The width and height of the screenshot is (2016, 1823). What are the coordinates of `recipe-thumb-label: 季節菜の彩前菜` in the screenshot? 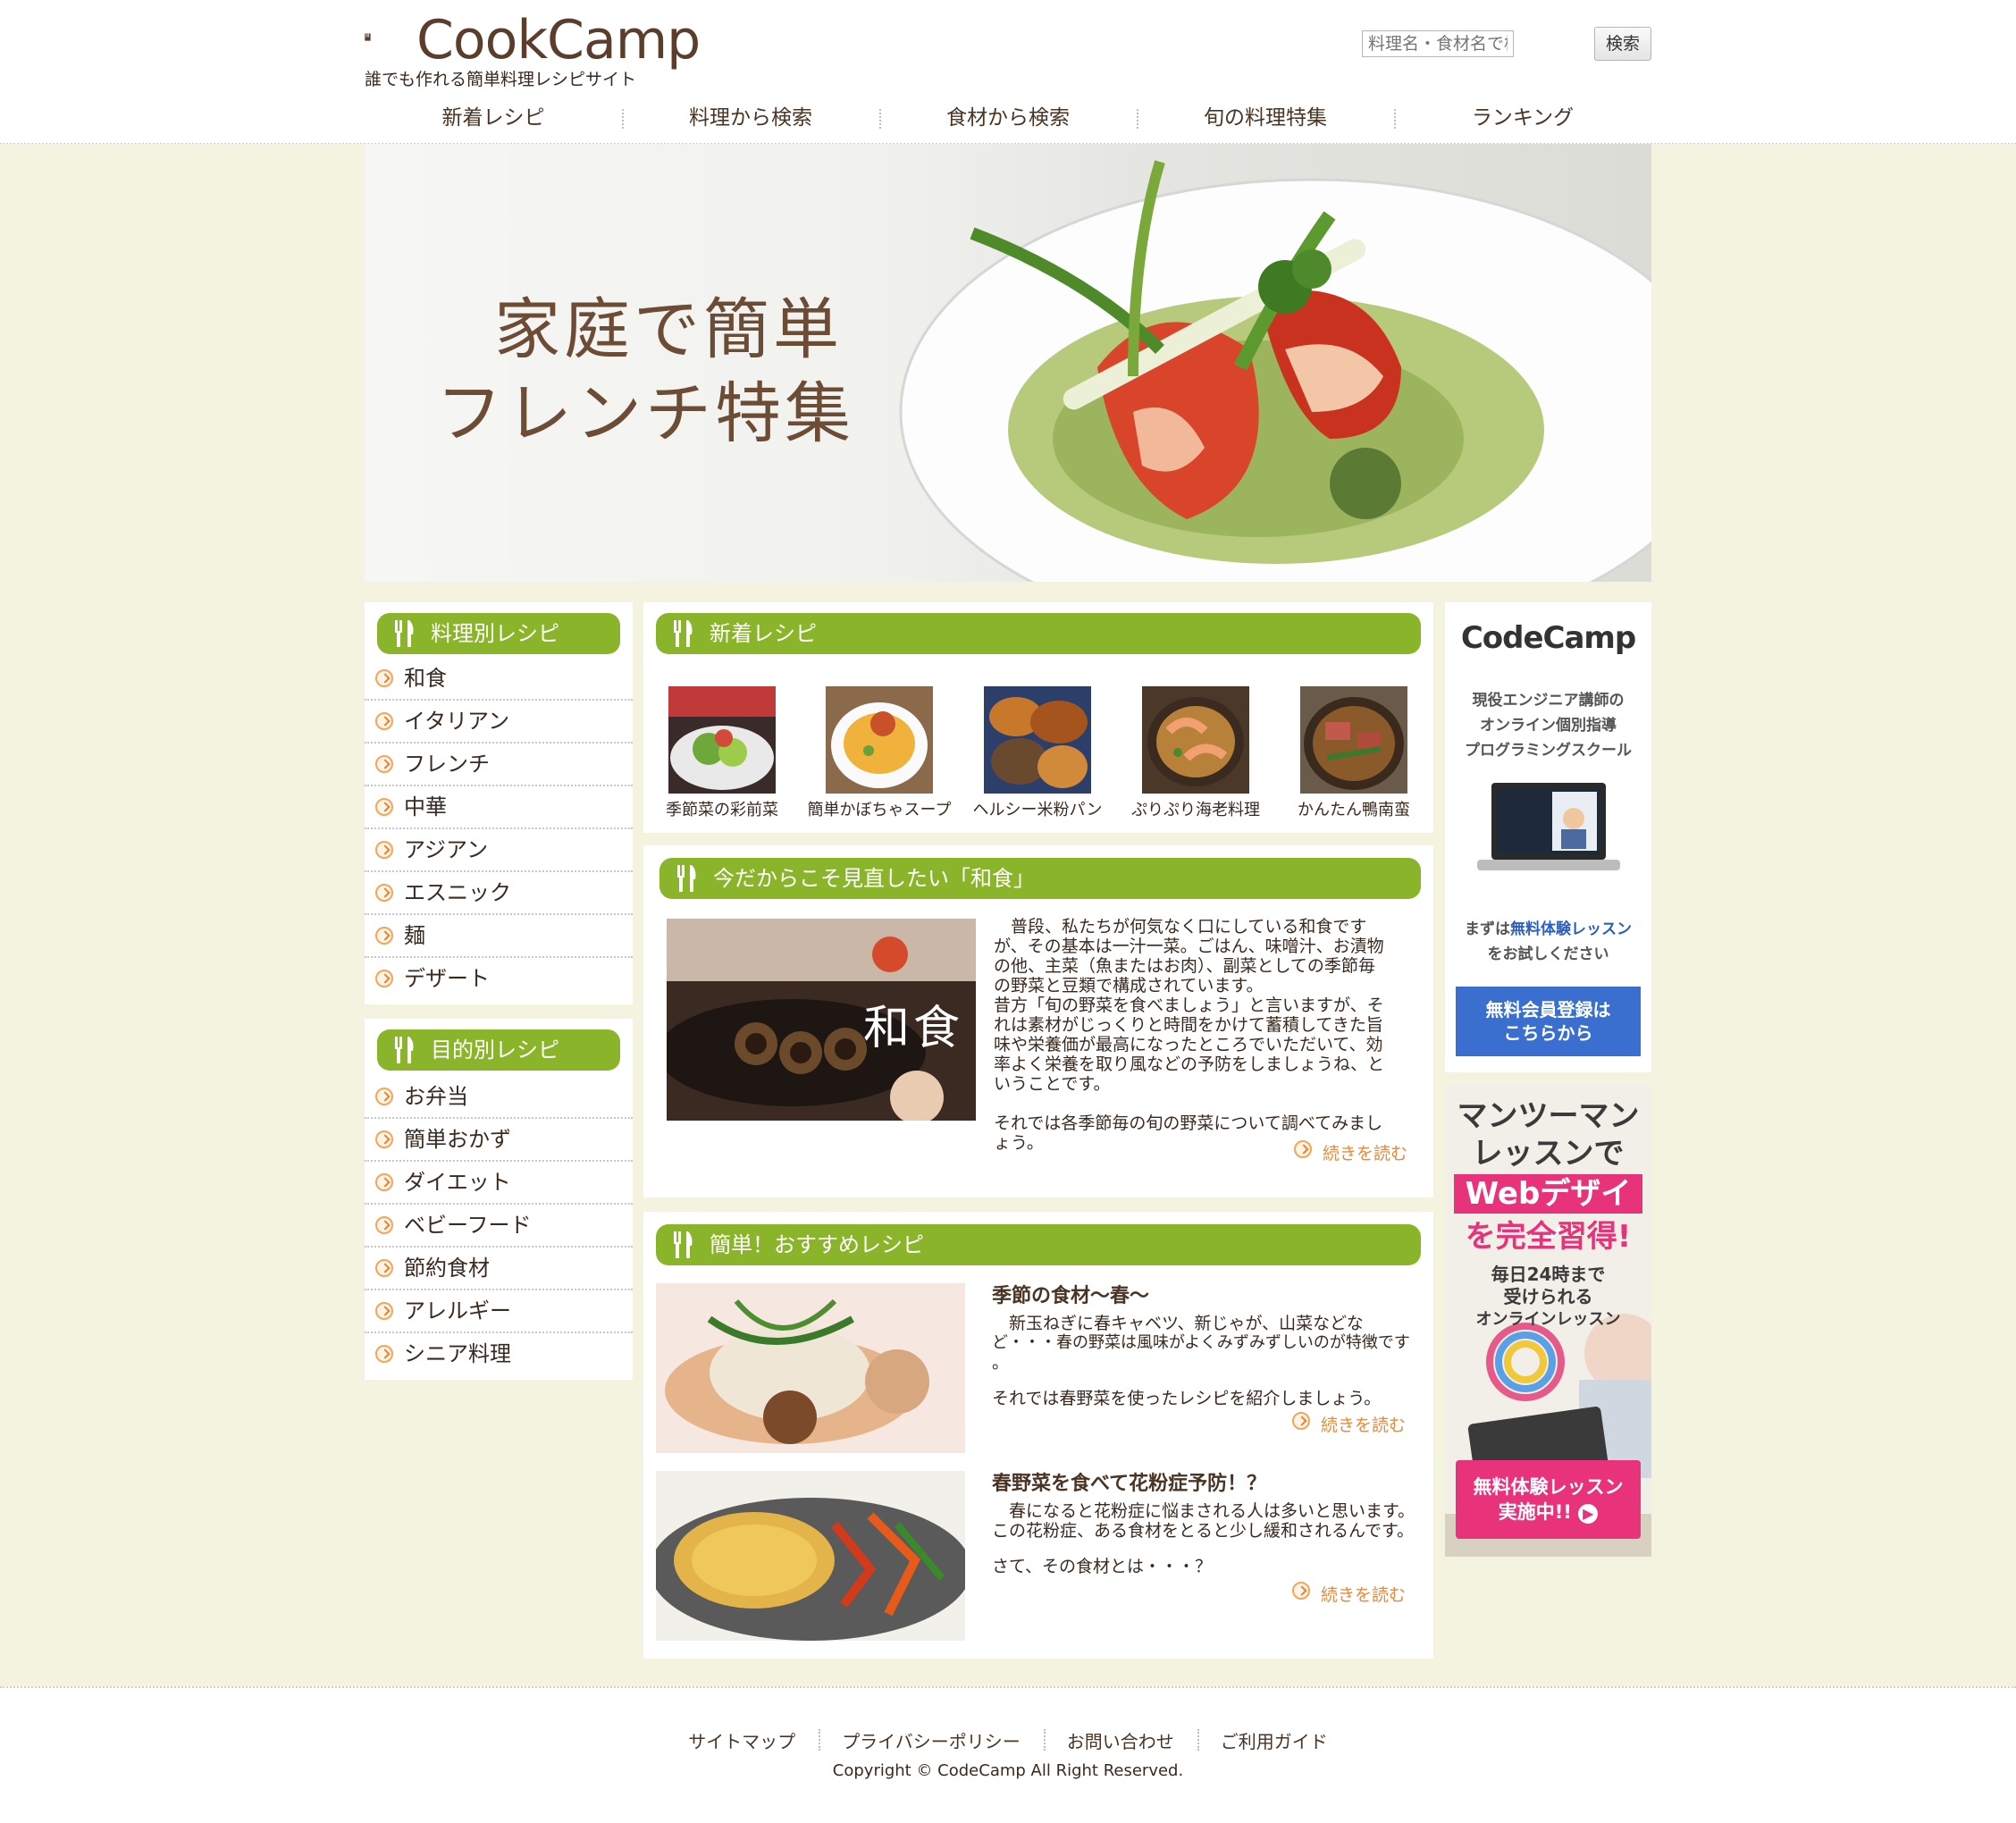 It's located at (722, 808).